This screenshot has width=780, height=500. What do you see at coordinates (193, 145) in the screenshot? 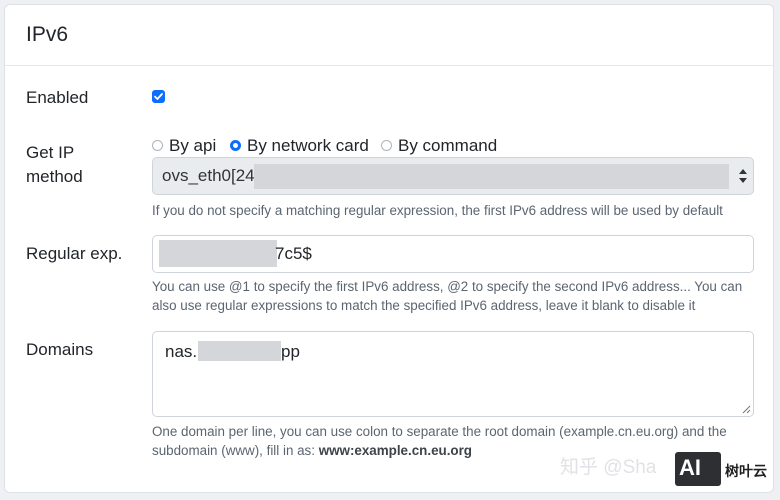
I see `radio-by-api-label: By api` at bounding box center [193, 145].